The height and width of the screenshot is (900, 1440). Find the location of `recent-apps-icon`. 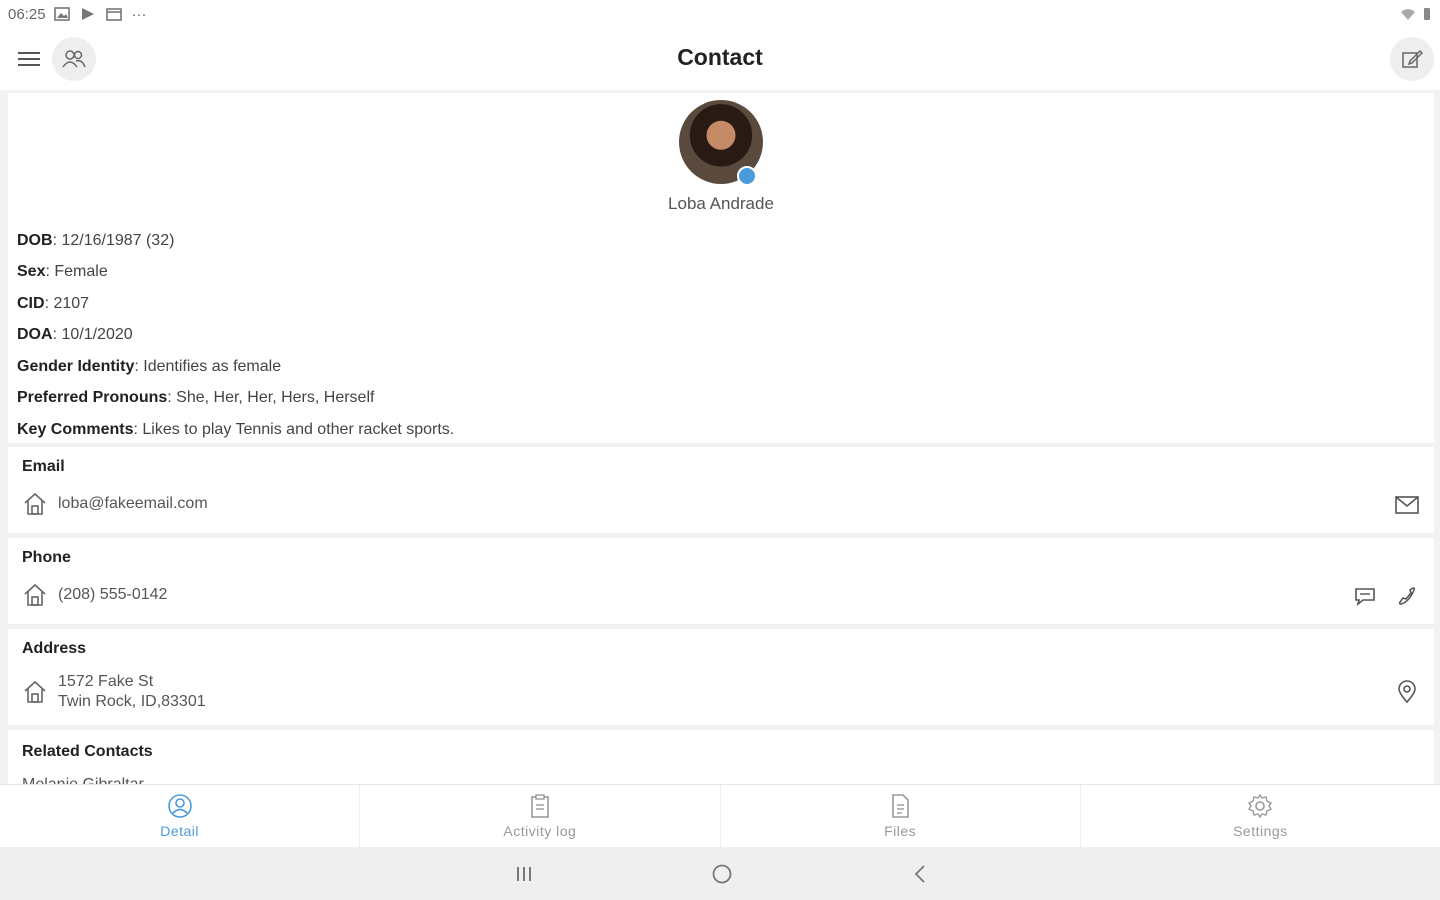

recent-apps-icon is located at coordinates (524, 874).